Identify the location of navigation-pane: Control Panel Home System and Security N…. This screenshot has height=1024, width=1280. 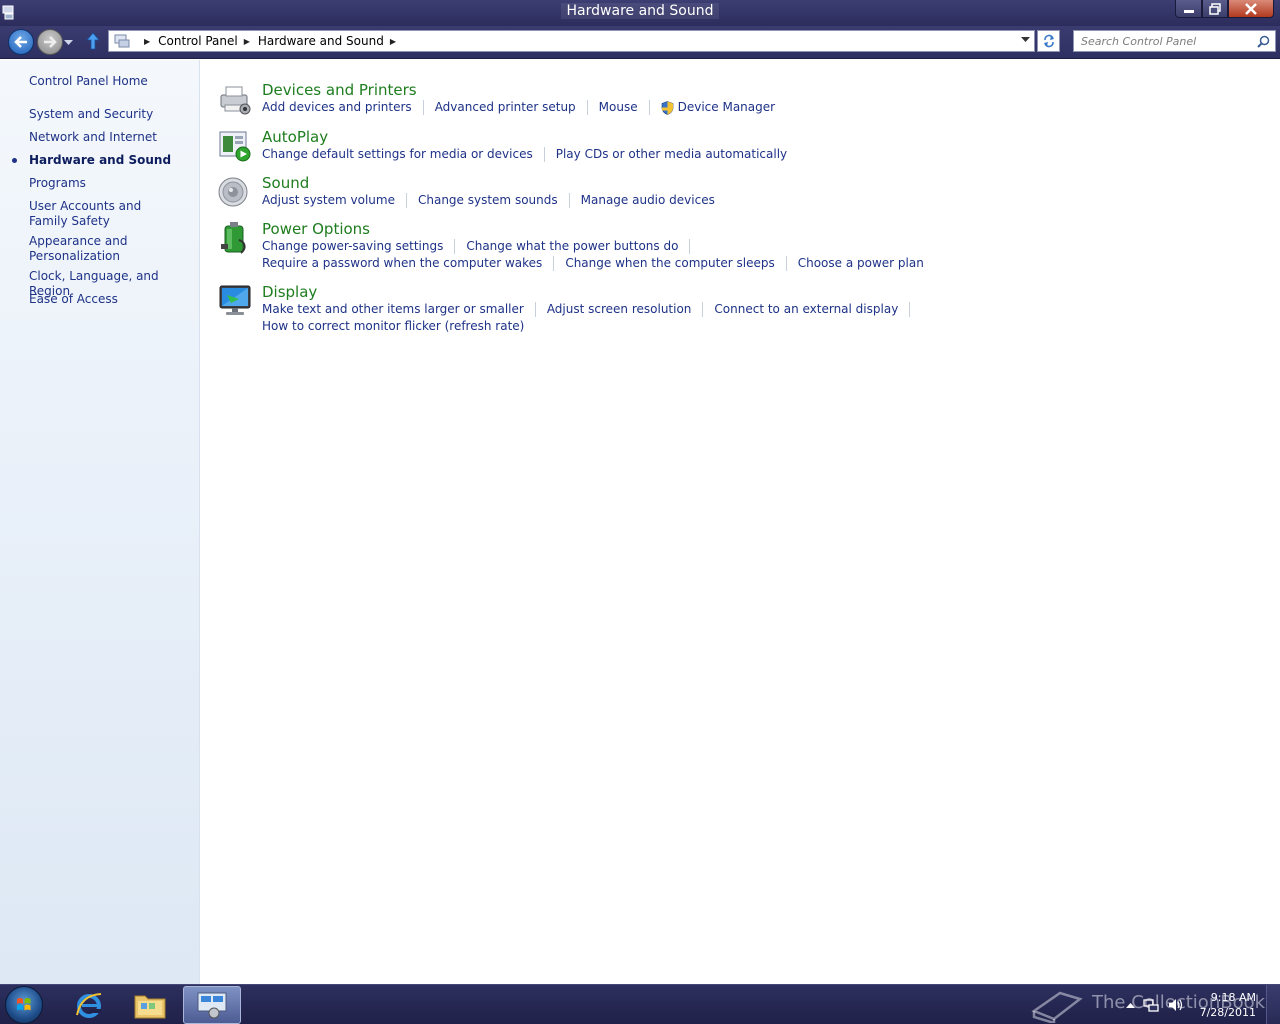
(100, 522).